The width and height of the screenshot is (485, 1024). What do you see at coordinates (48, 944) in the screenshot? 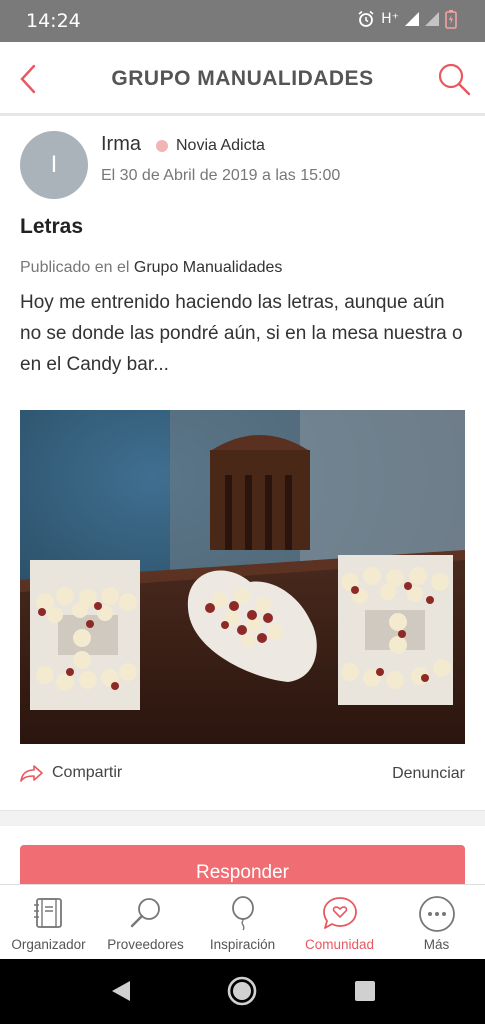
I see `nav-label: Organizador` at bounding box center [48, 944].